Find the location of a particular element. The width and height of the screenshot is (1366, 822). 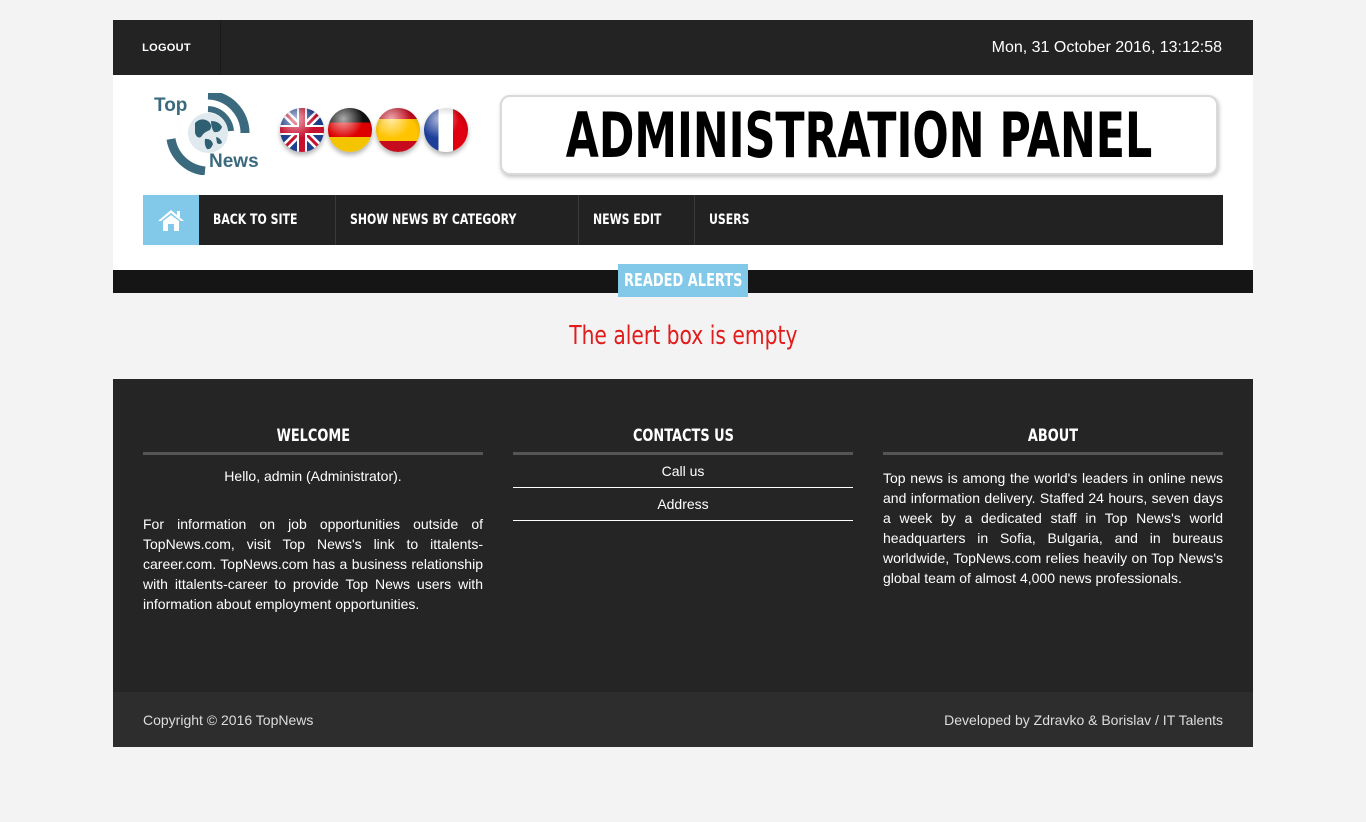

about-heading-text: ABOUT is located at coordinates (1053, 435).